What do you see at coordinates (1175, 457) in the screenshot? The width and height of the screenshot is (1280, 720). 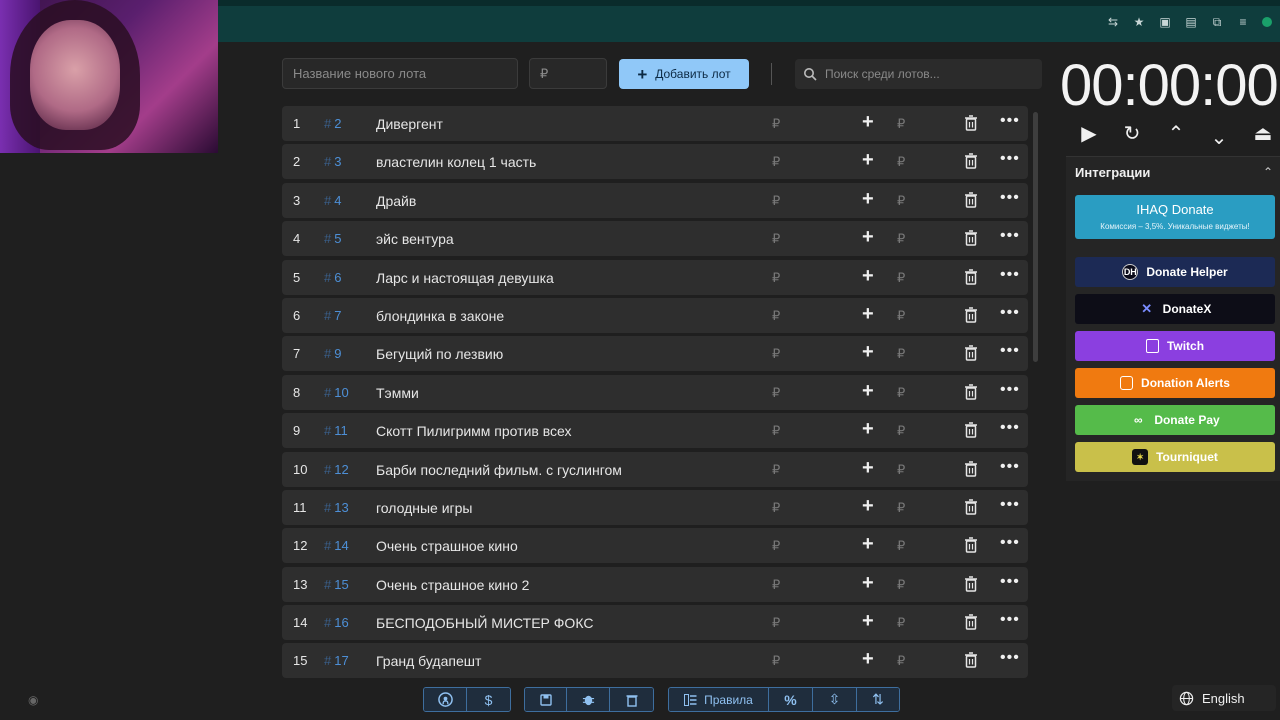 I see `tourniquet-button: ✶ Tourniquet` at bounding box center [1175, 457].